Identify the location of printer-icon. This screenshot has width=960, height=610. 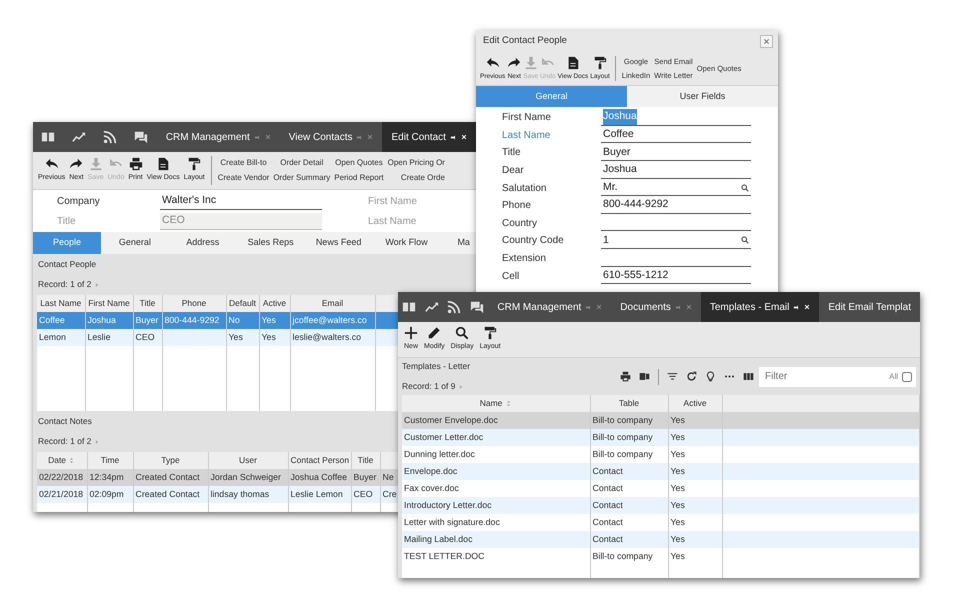
(625, 376).